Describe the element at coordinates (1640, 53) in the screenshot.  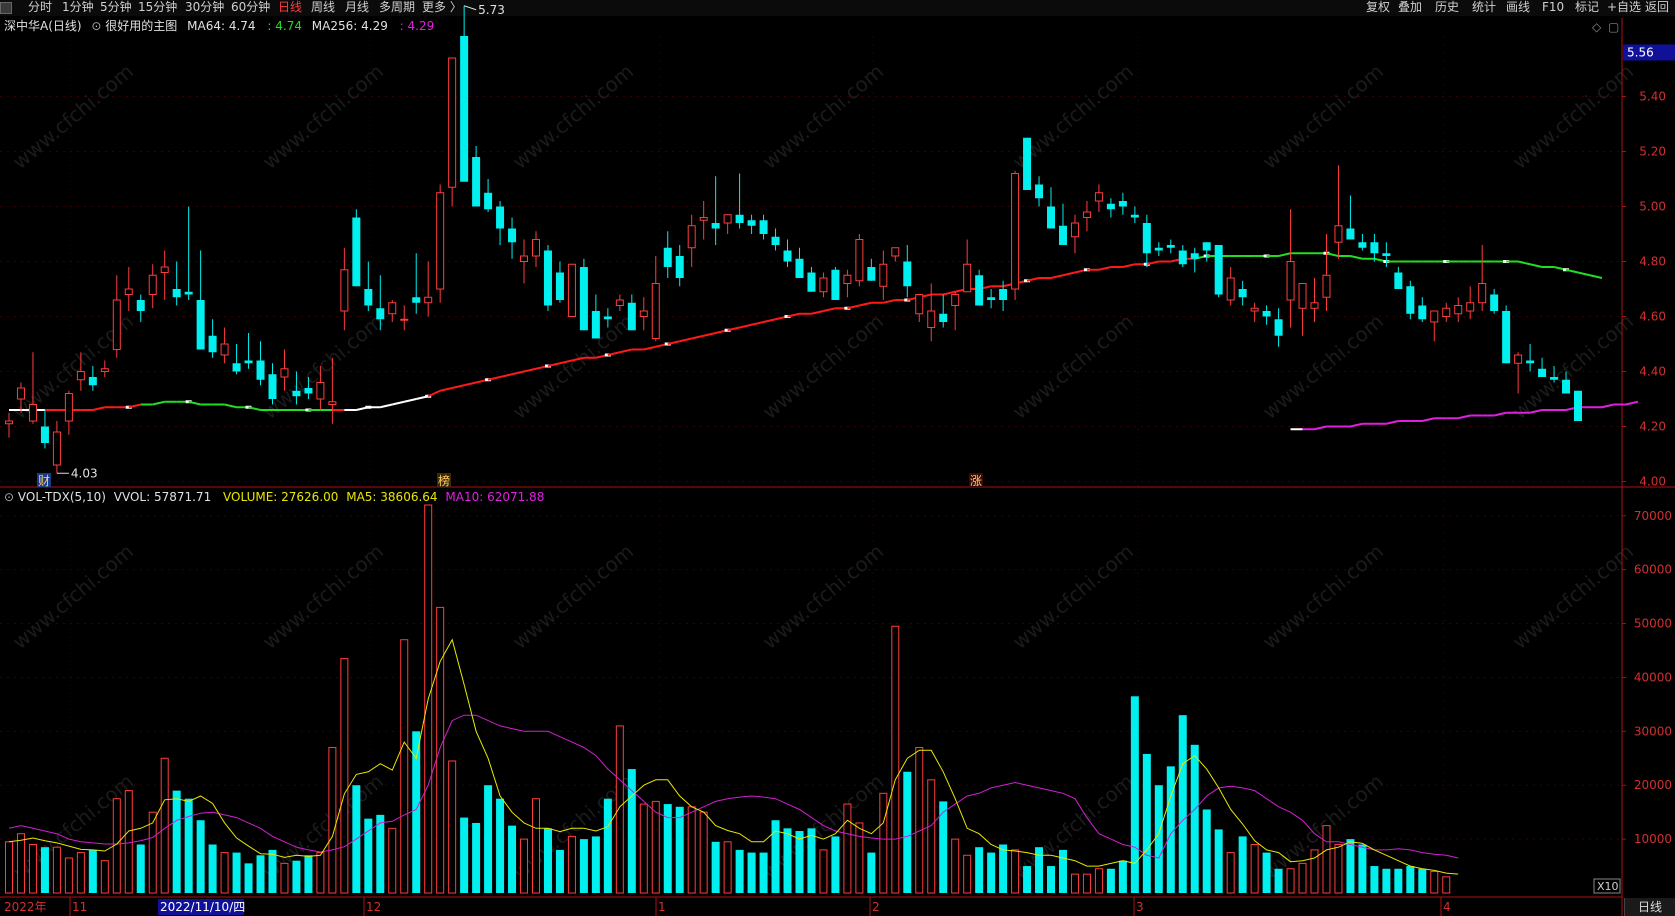
I see `current-price-tag: 5.56` at that location.